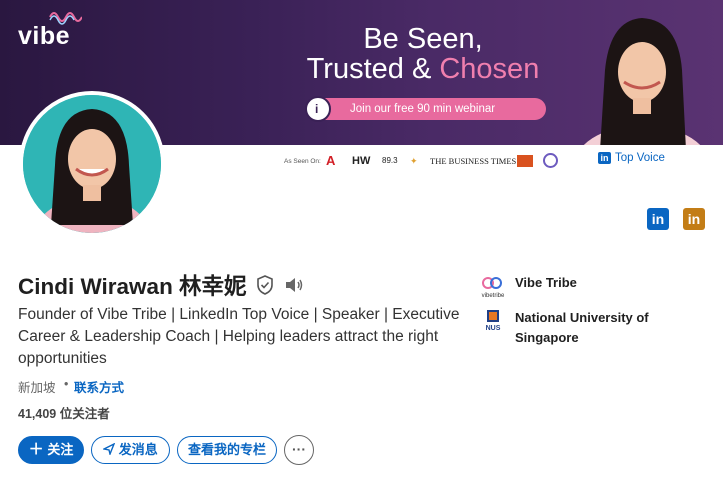  I want to click on top-voice-label: Top Voice, so click(640, 158).